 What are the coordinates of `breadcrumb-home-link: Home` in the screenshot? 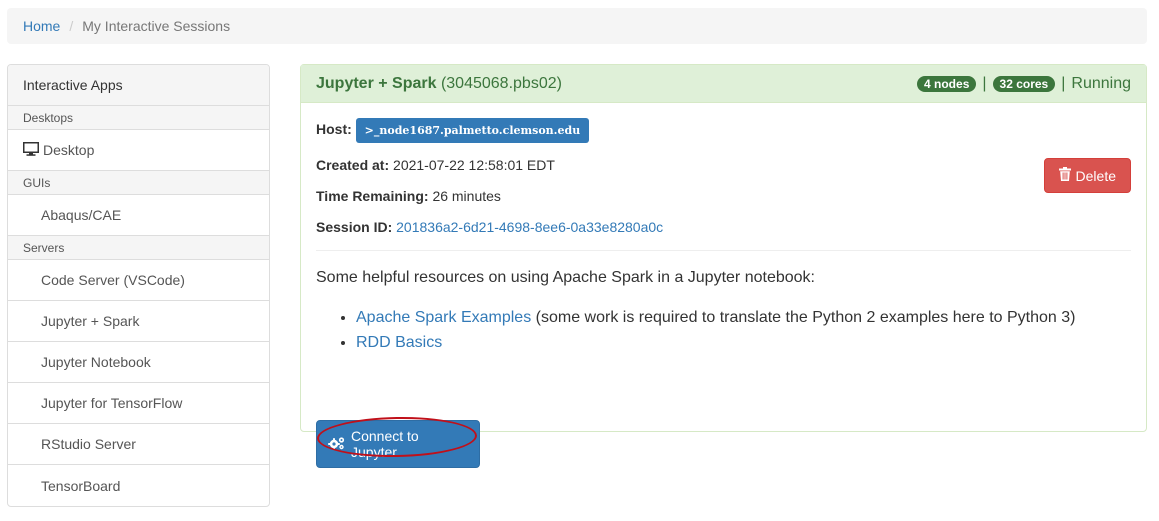 It's located at (41, 26).